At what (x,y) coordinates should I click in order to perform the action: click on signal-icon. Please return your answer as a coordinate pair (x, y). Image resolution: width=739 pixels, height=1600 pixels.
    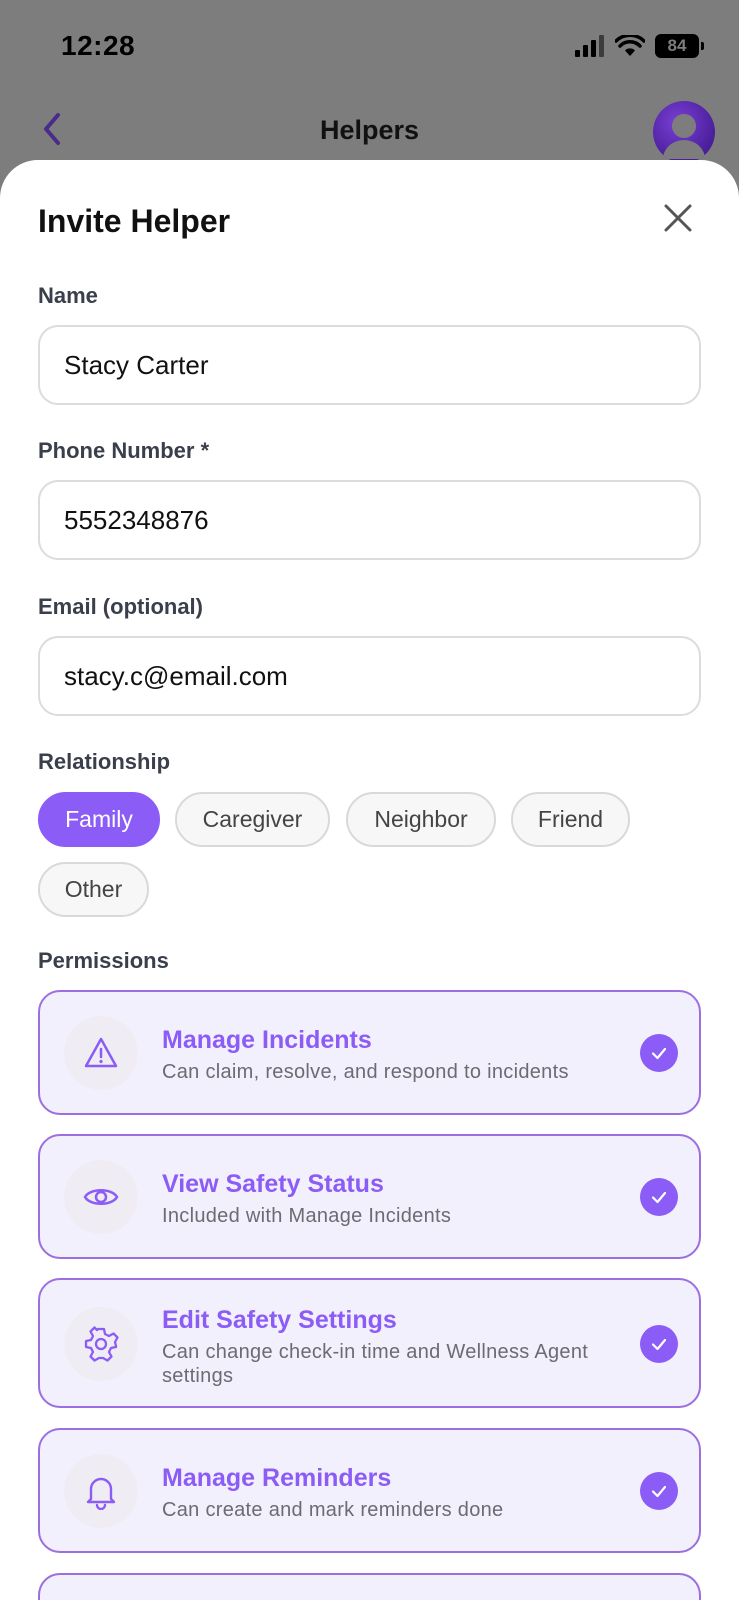
    Looking at the image, I should click on (589, 46).